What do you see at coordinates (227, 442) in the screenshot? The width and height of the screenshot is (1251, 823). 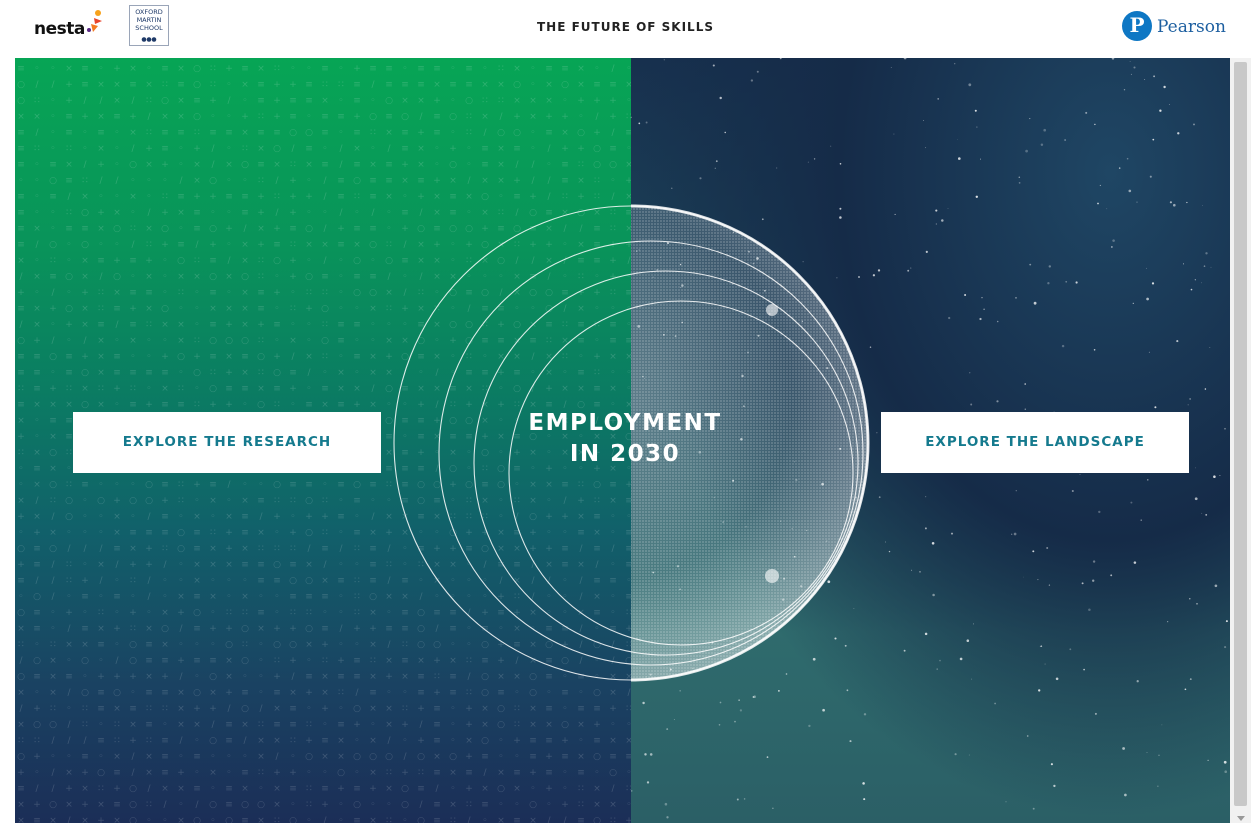 I see `explore-research-button: EXPLORE THE RESEARCH` at bounding box center [227, 442].